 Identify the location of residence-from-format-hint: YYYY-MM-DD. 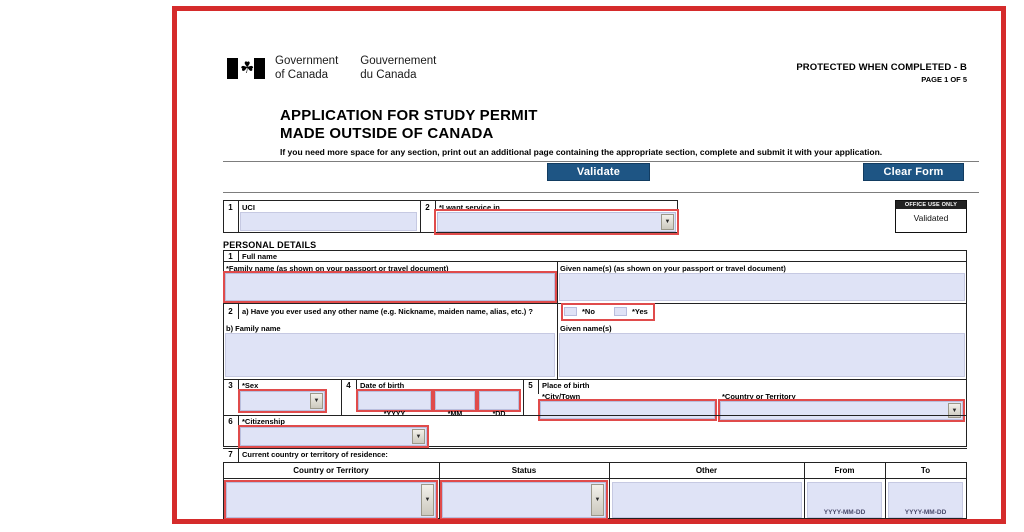
(844, 512).